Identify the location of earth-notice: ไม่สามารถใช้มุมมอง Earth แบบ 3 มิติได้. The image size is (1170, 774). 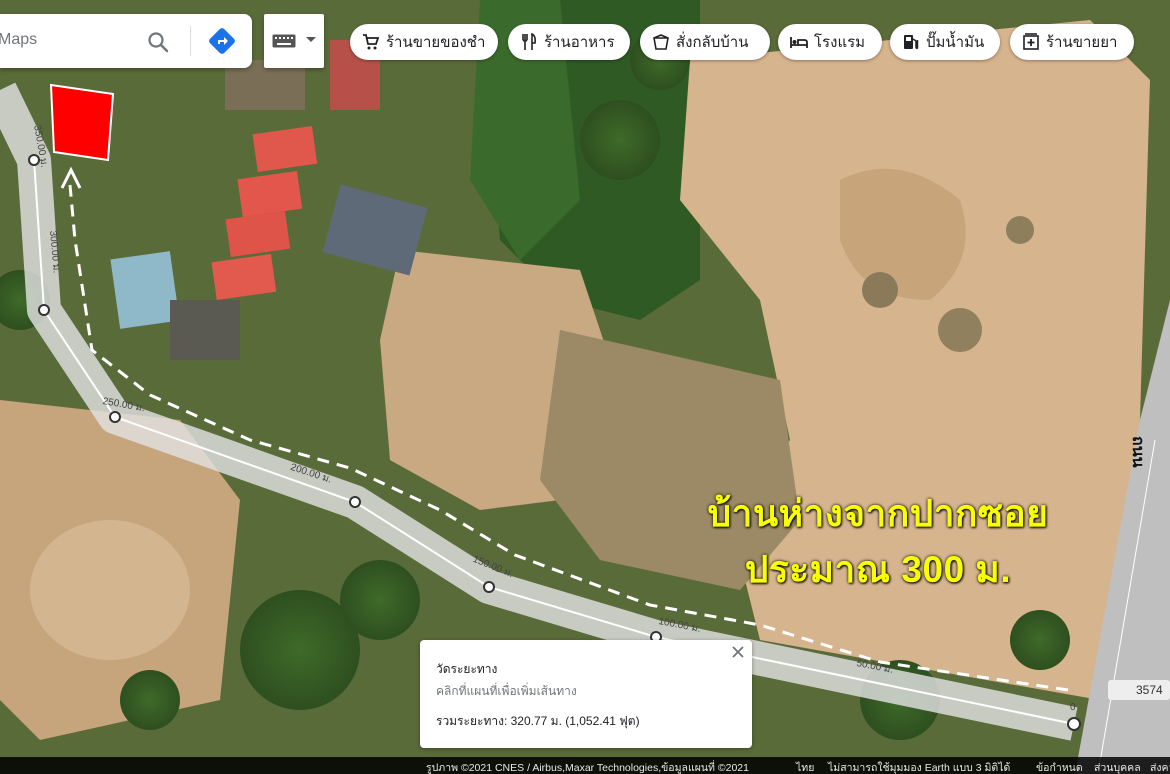
(919, 768).